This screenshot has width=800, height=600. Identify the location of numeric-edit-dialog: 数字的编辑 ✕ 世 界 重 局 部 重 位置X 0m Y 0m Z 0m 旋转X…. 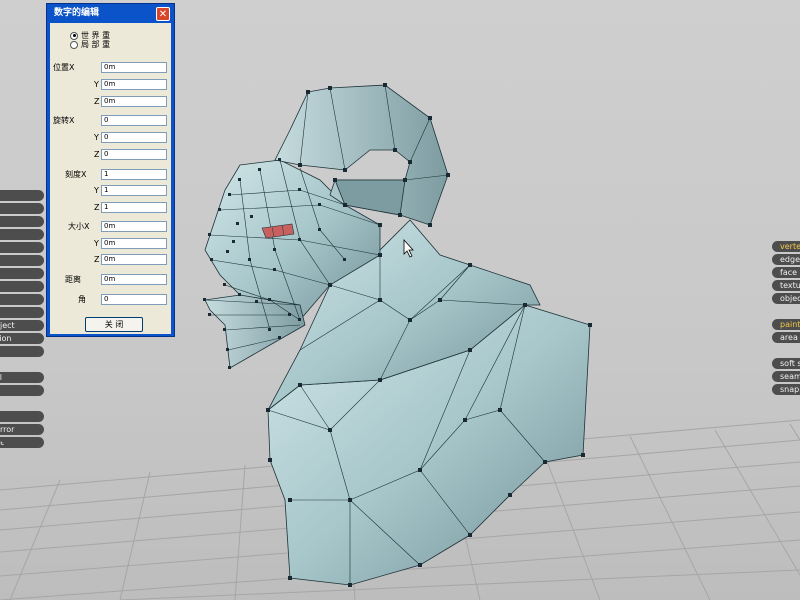
(110, 170).